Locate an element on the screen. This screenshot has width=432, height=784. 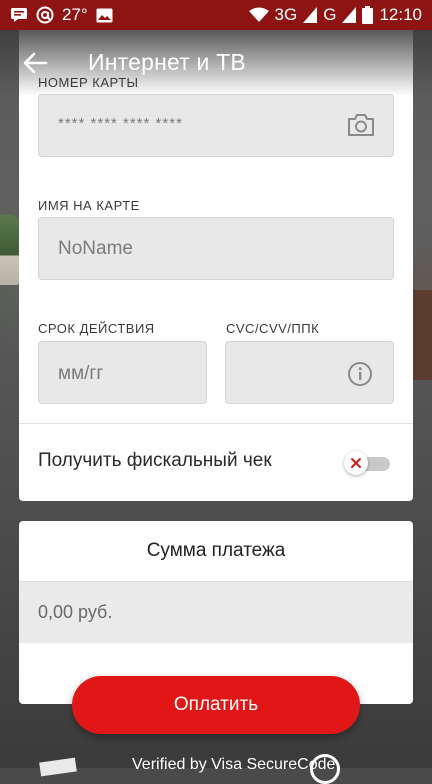
payment-sum-row: 0,00 руб. is located at coordinates (216, 612).